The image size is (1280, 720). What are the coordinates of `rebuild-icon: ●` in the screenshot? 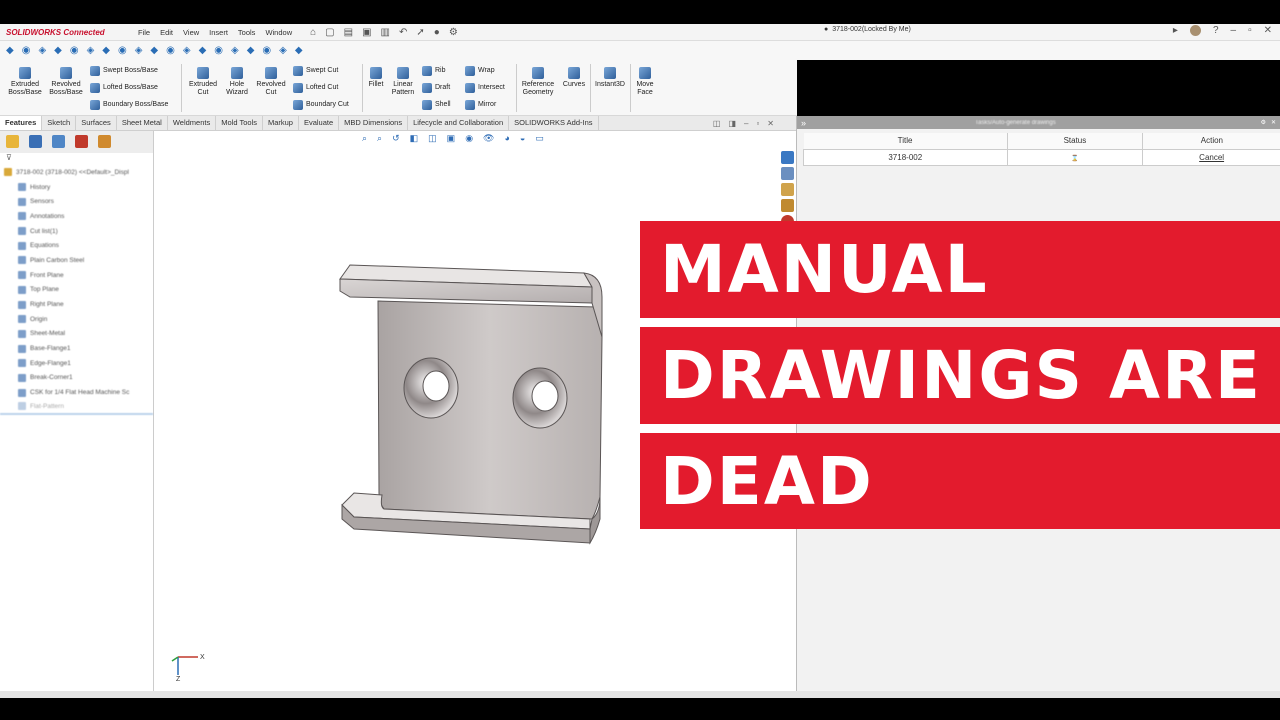 It's located at (437, 32).